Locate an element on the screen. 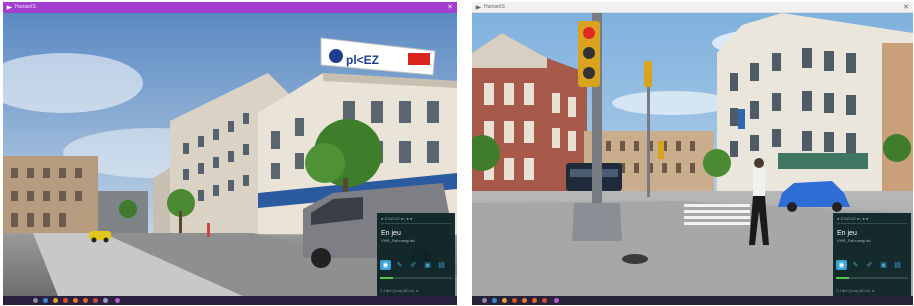 The width and height of the screenshot is (914, 306). billboard-text: pl<EZ is located at coordinates (362, 60).